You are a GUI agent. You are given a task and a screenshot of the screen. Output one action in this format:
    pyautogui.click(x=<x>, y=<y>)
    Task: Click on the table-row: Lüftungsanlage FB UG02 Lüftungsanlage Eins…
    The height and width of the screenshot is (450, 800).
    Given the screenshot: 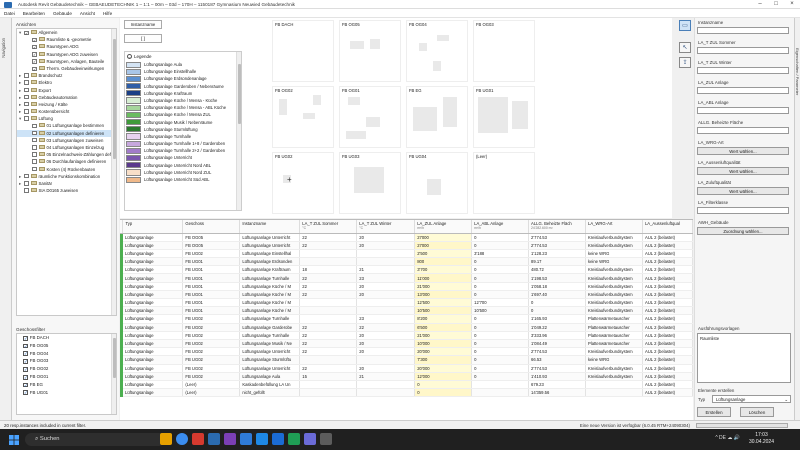 What is the action you would take?
    pyautogui.click(x=406, y=254)
    